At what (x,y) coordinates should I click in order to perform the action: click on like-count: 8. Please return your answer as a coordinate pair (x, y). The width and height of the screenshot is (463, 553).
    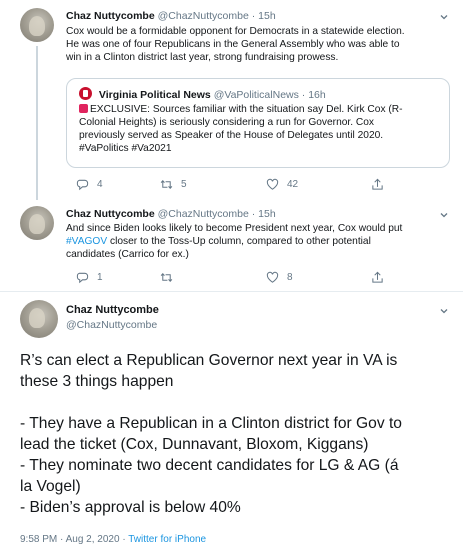
    Looking at the image, I should click on (290, 277).